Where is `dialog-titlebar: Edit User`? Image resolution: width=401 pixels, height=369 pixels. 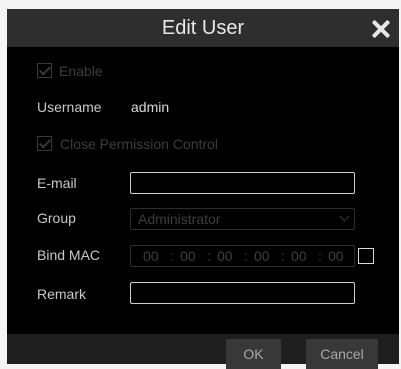
dialog-titlebar: Edit User is located at coordinates (203, 28).